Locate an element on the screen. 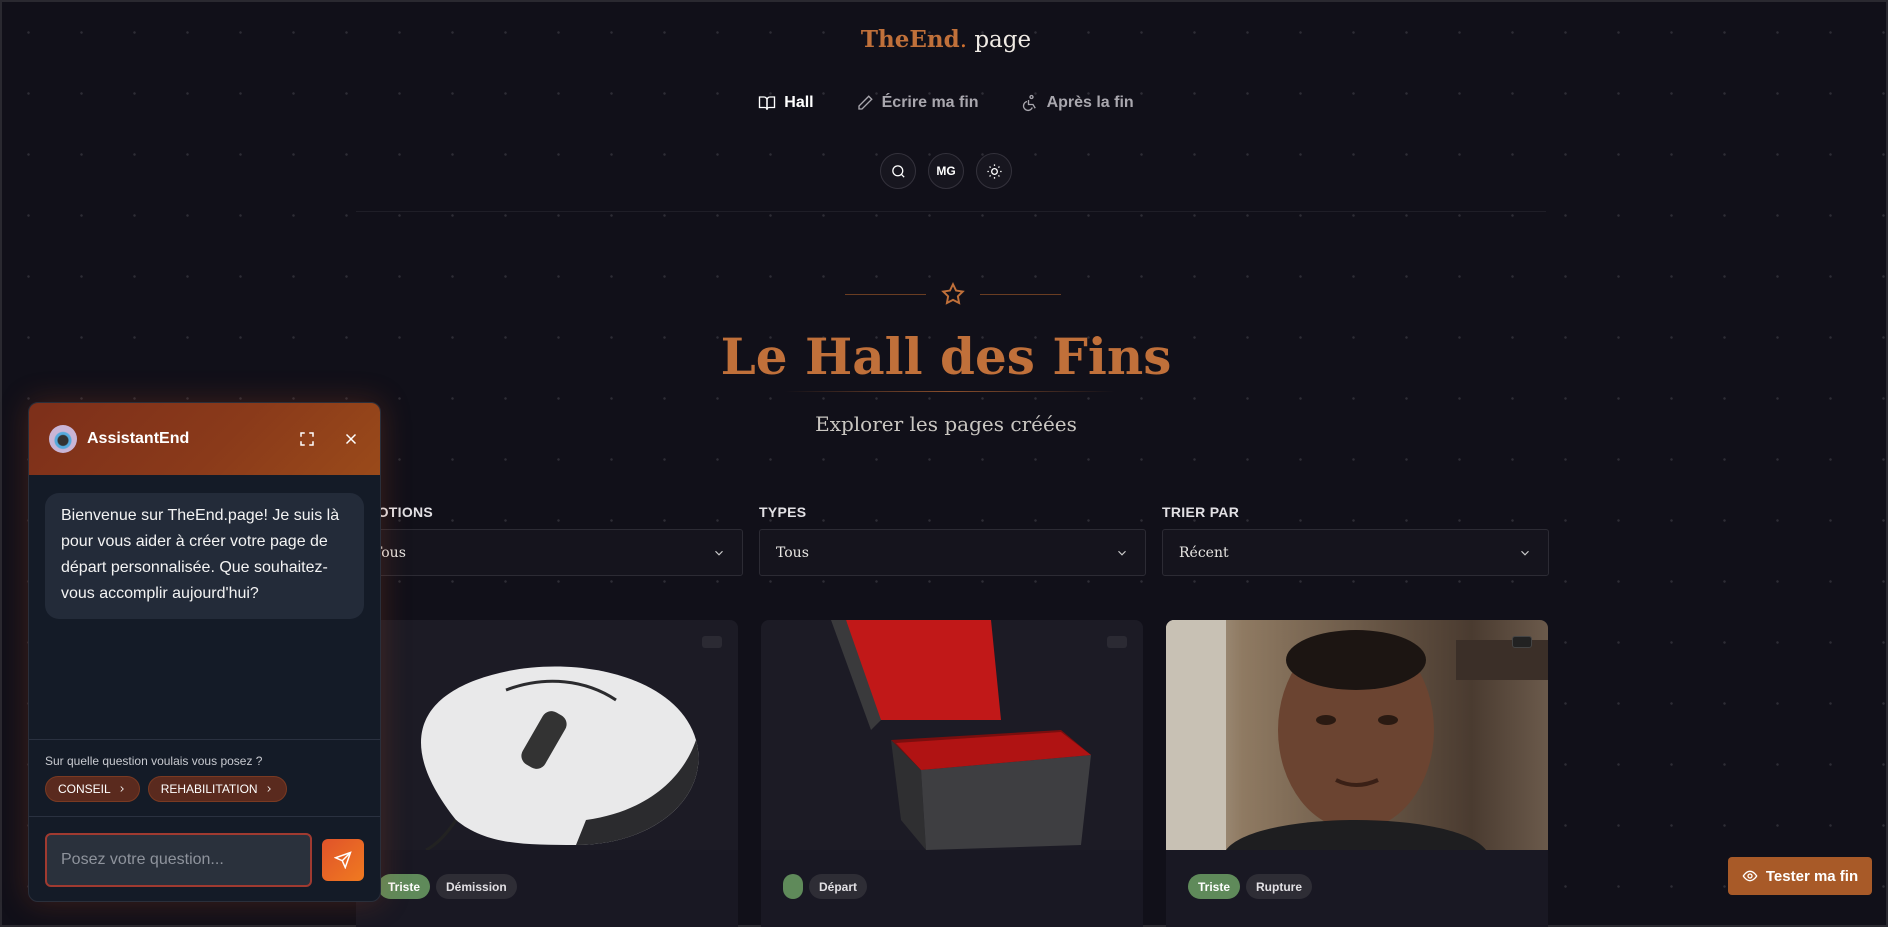  chat-input is located at coordinates (178, 860).